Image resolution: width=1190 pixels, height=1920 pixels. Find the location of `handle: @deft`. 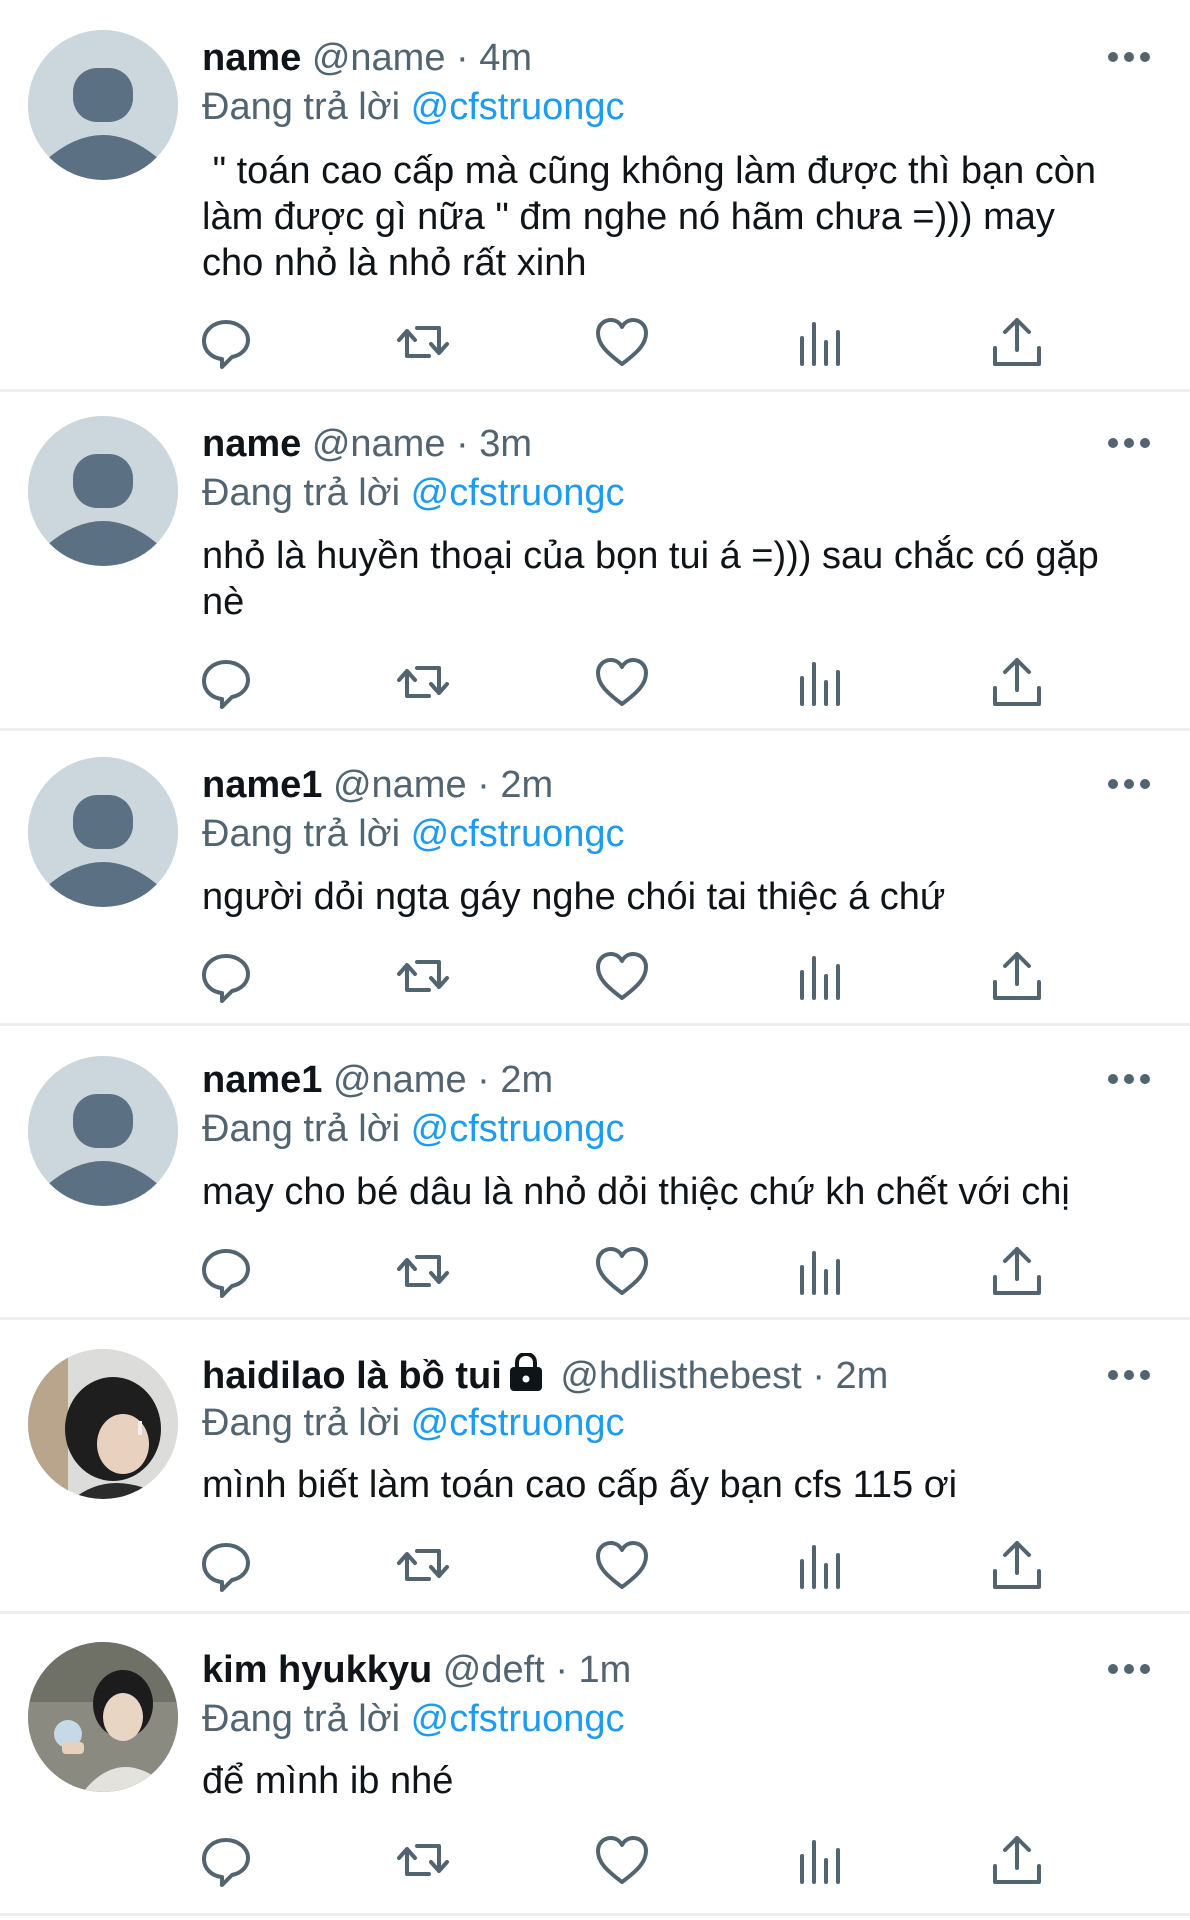

handle: @deft is located at coordinates (494, 1670).